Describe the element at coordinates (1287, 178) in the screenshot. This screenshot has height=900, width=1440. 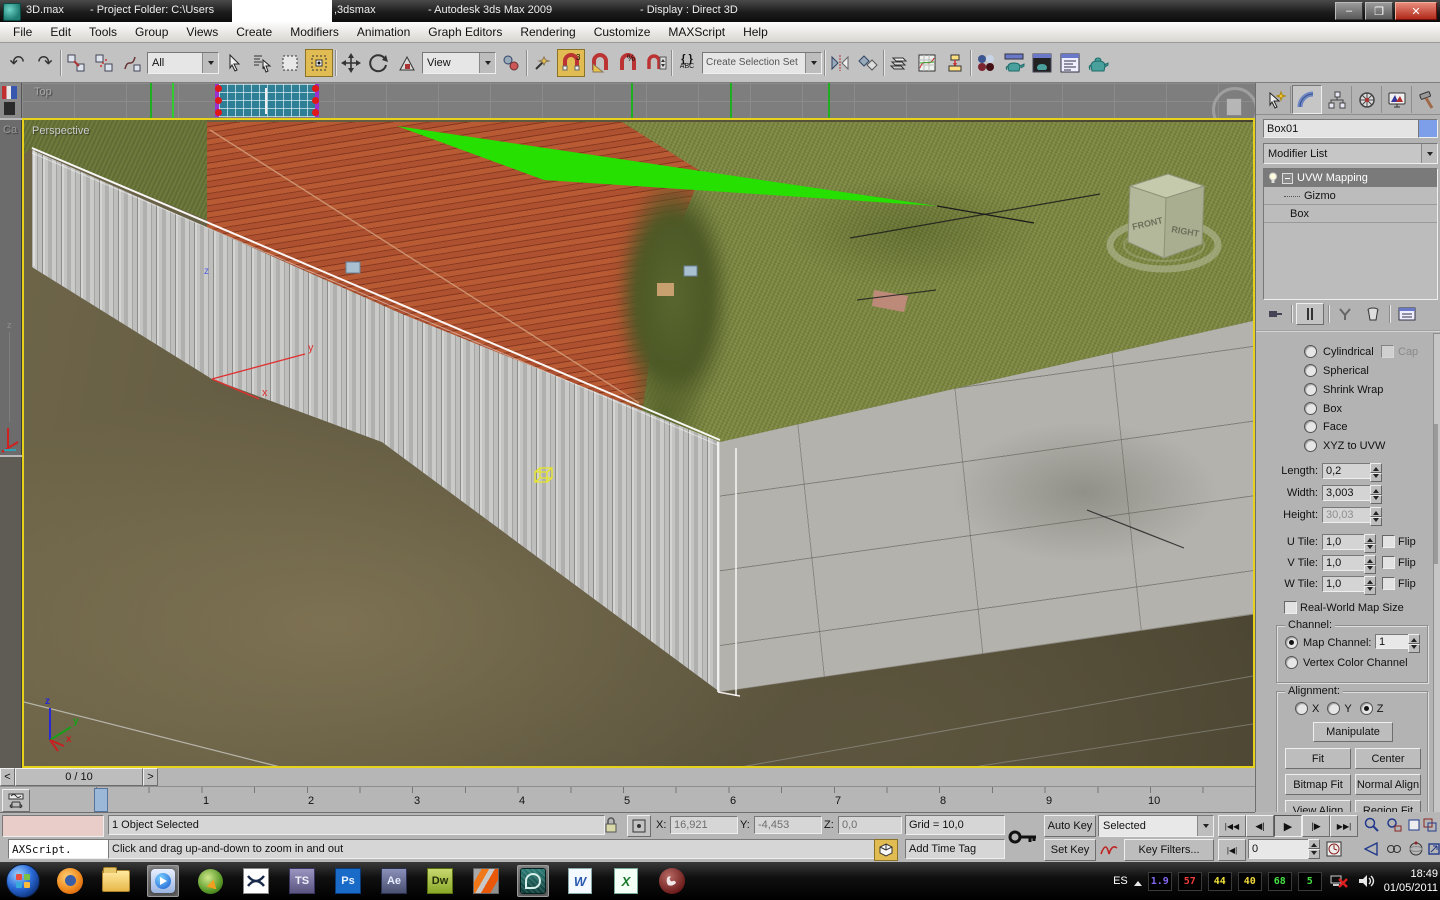
I see `expand-box-icon` at that location.